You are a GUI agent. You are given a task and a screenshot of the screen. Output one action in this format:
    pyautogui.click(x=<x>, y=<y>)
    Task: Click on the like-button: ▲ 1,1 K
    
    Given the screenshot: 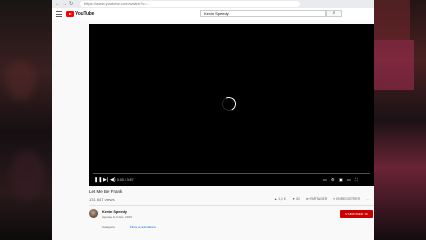 What is the action you would take?
    pyautogui.click(x=280, y=199)
    